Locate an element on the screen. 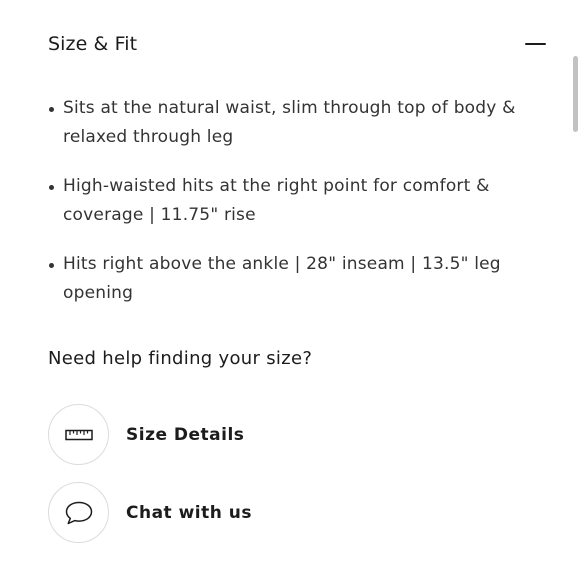 This screenshot has width=580, height=580. chat-label: Chat with us is located at coordinates (189, 512).